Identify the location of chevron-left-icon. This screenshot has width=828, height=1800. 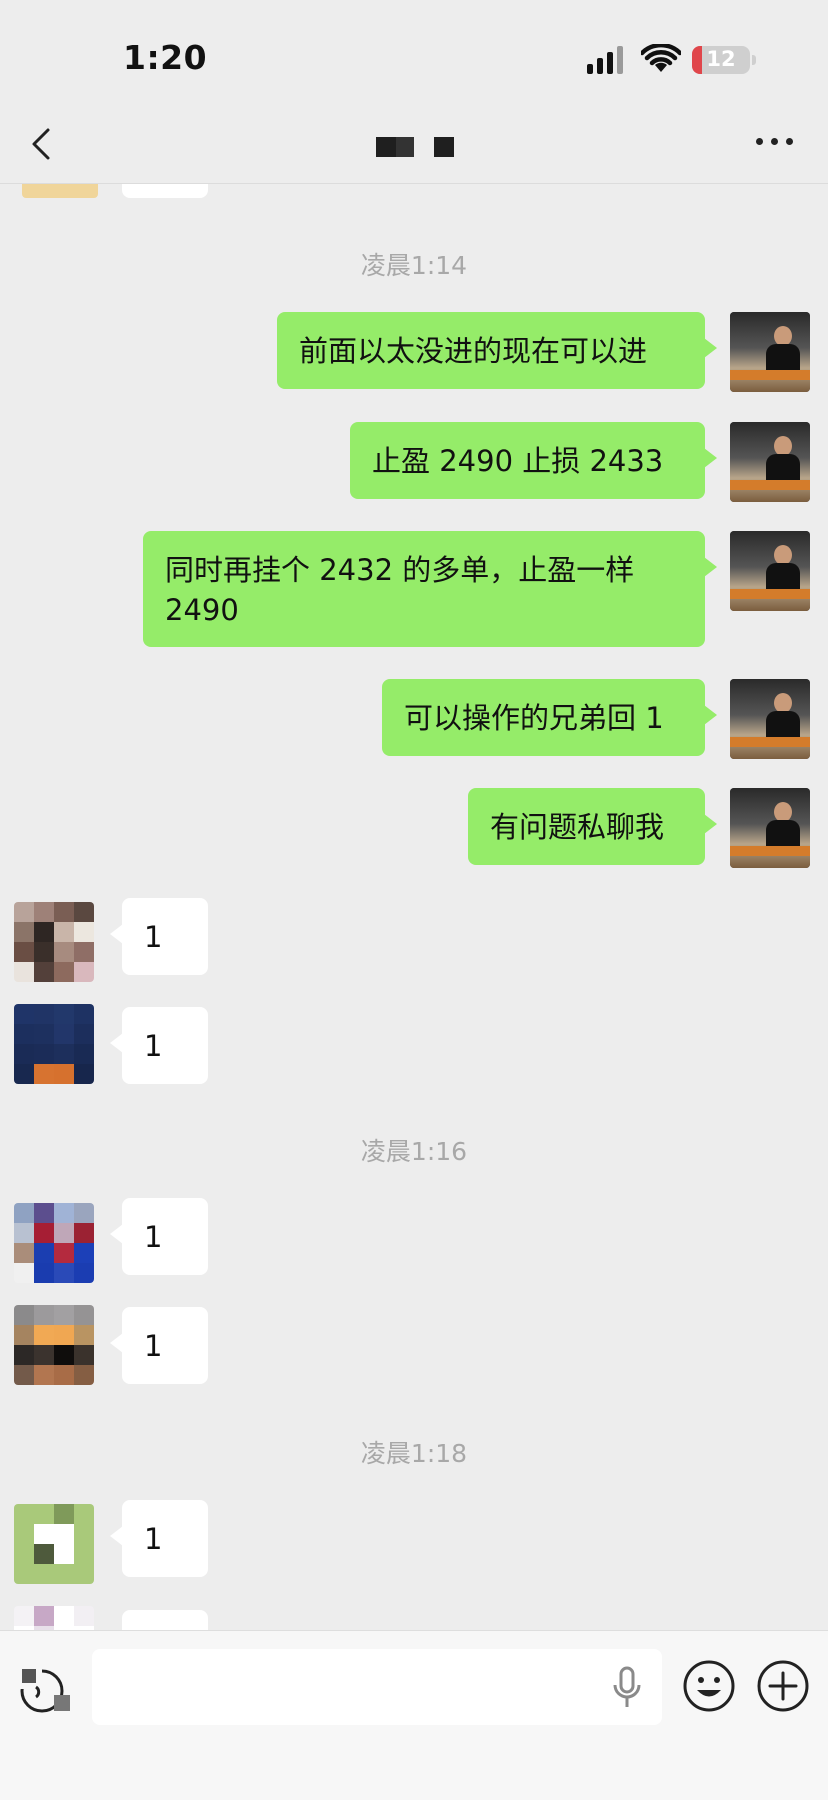
(43, 144).